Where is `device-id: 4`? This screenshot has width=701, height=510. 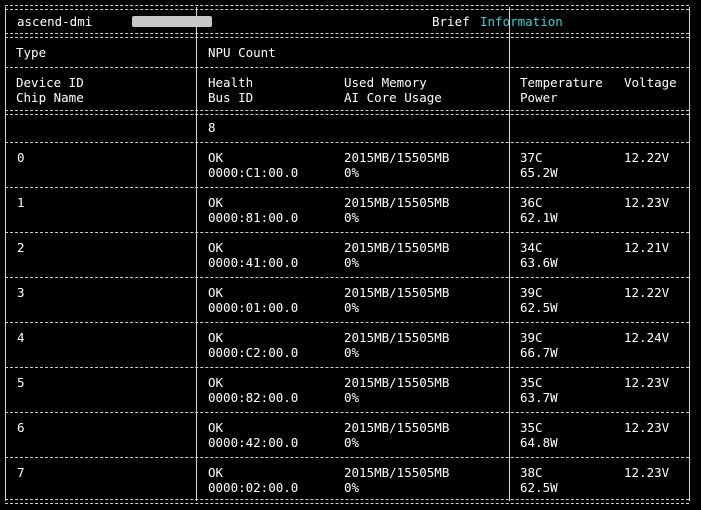
device-id: 4 is located at coordinates (21, 337).